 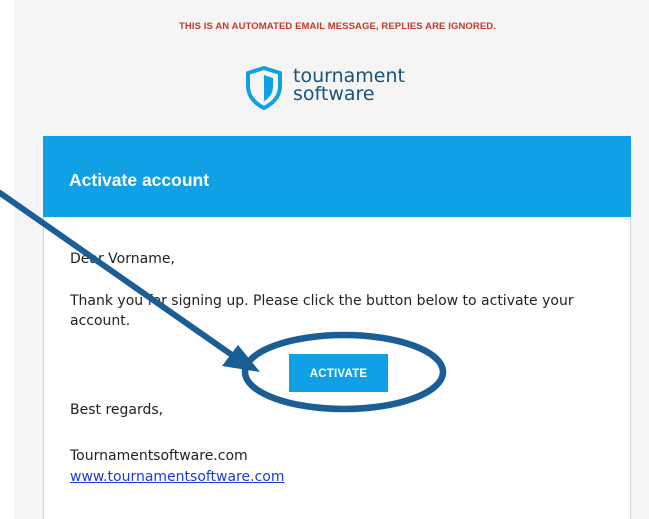 What do you see at coordinates (337, 176) in the screenshot?
I see `card-header: Activate account` at bounding box center [337, 176].